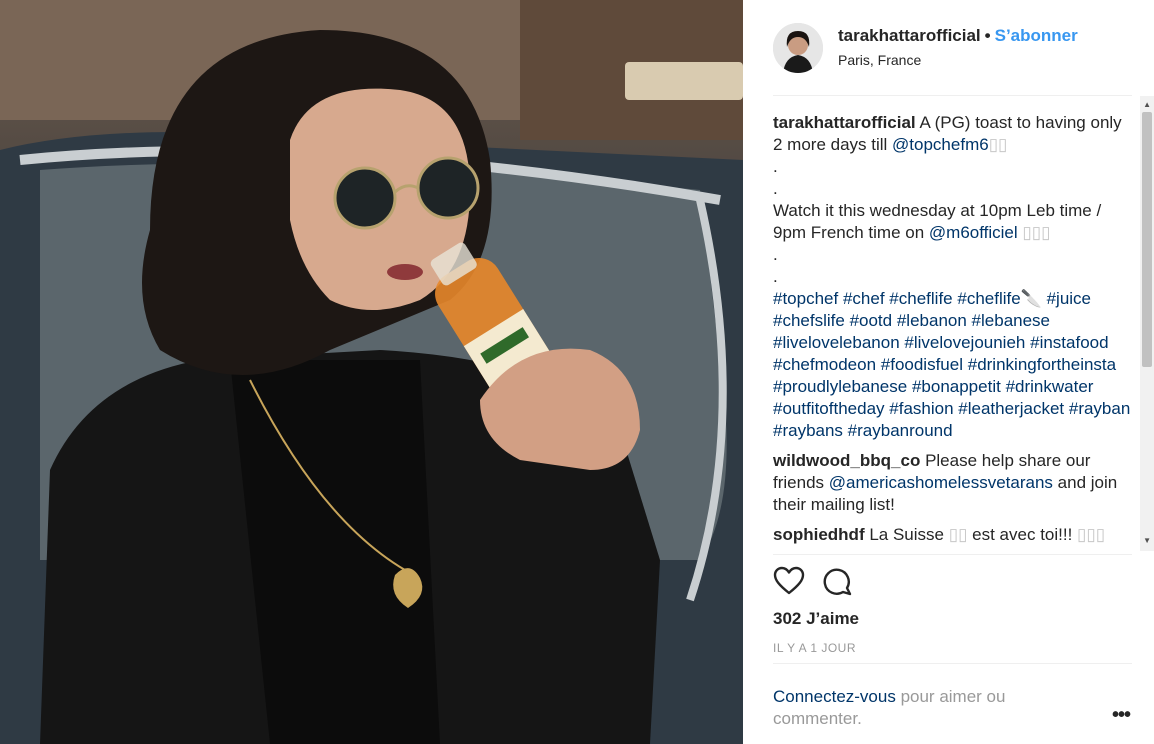  Describe the element at coordinates (789, 581) in the screenshot. I see `heart-outline-icon` at that location.